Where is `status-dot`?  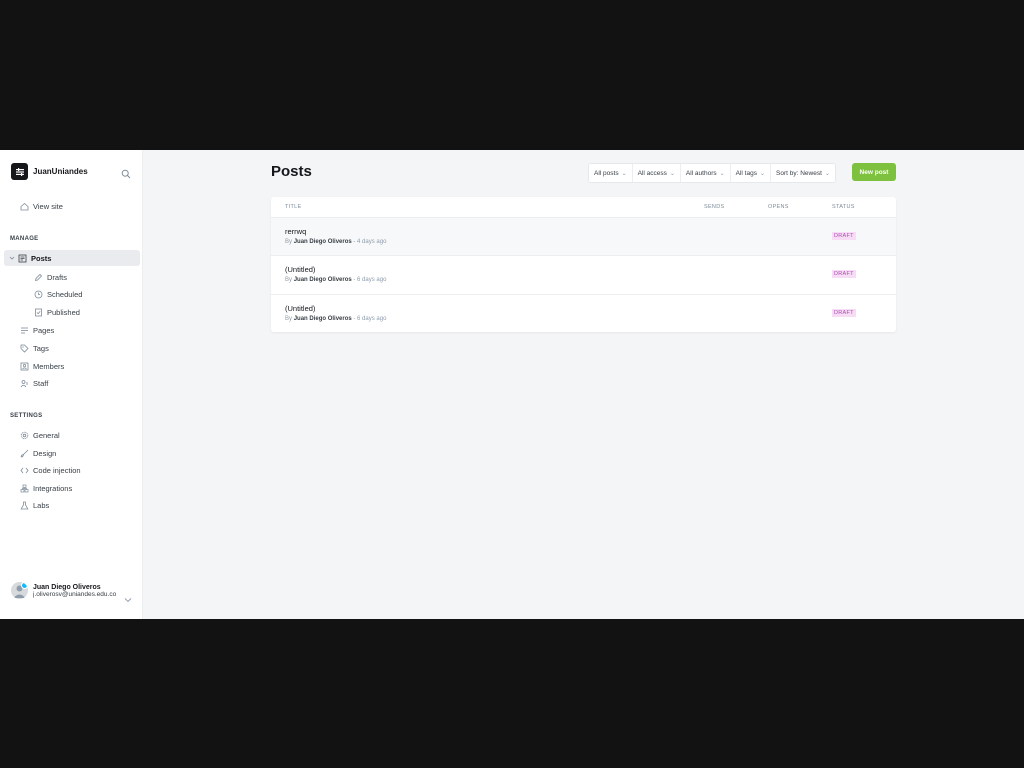 status-dot is located at coordinates (24, 585).